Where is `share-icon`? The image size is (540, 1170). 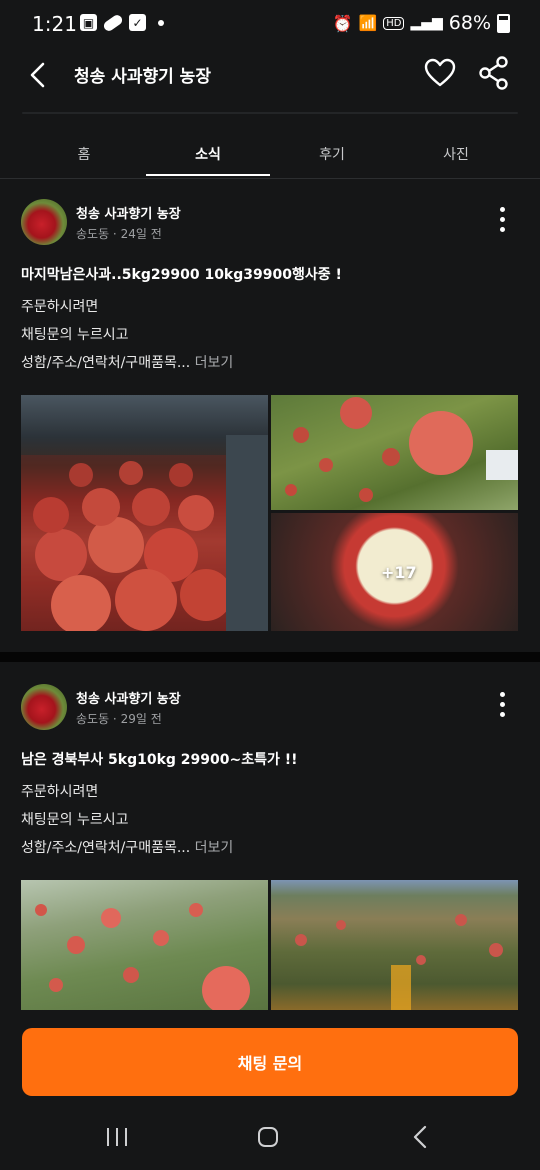
share-icon is located at coordinates (494, 73).